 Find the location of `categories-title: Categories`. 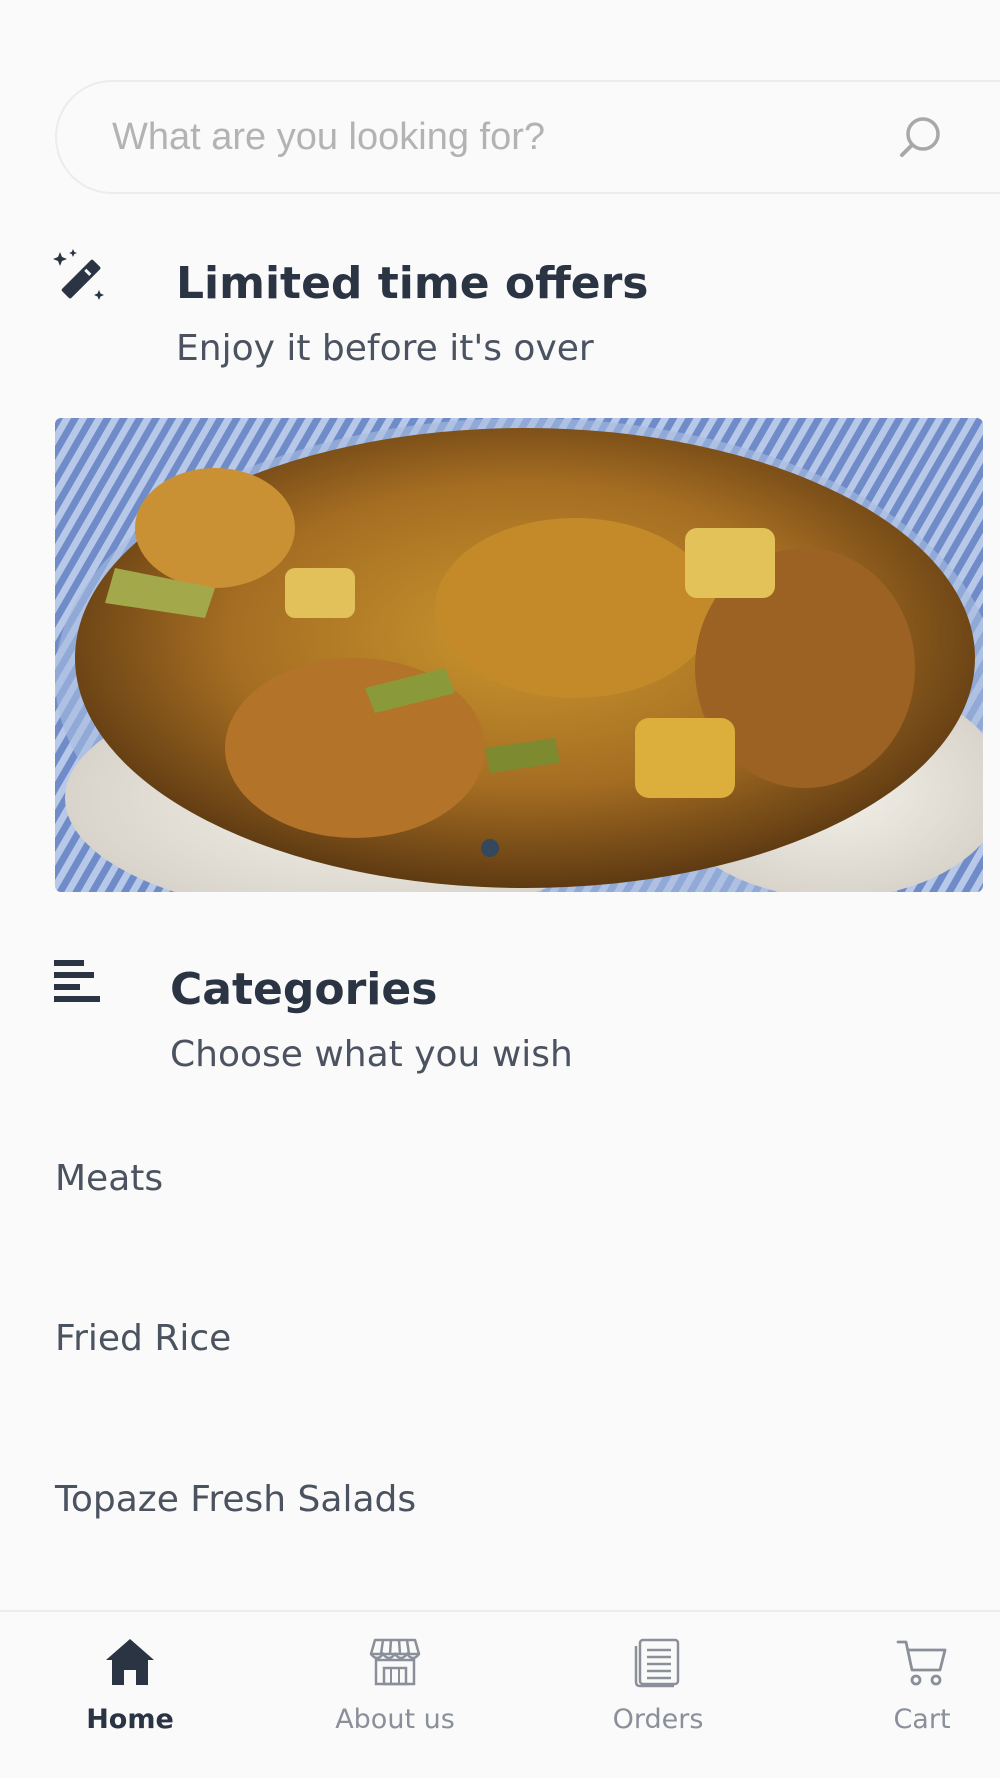

categories-title: Categories is located at coordinates (304, 989).